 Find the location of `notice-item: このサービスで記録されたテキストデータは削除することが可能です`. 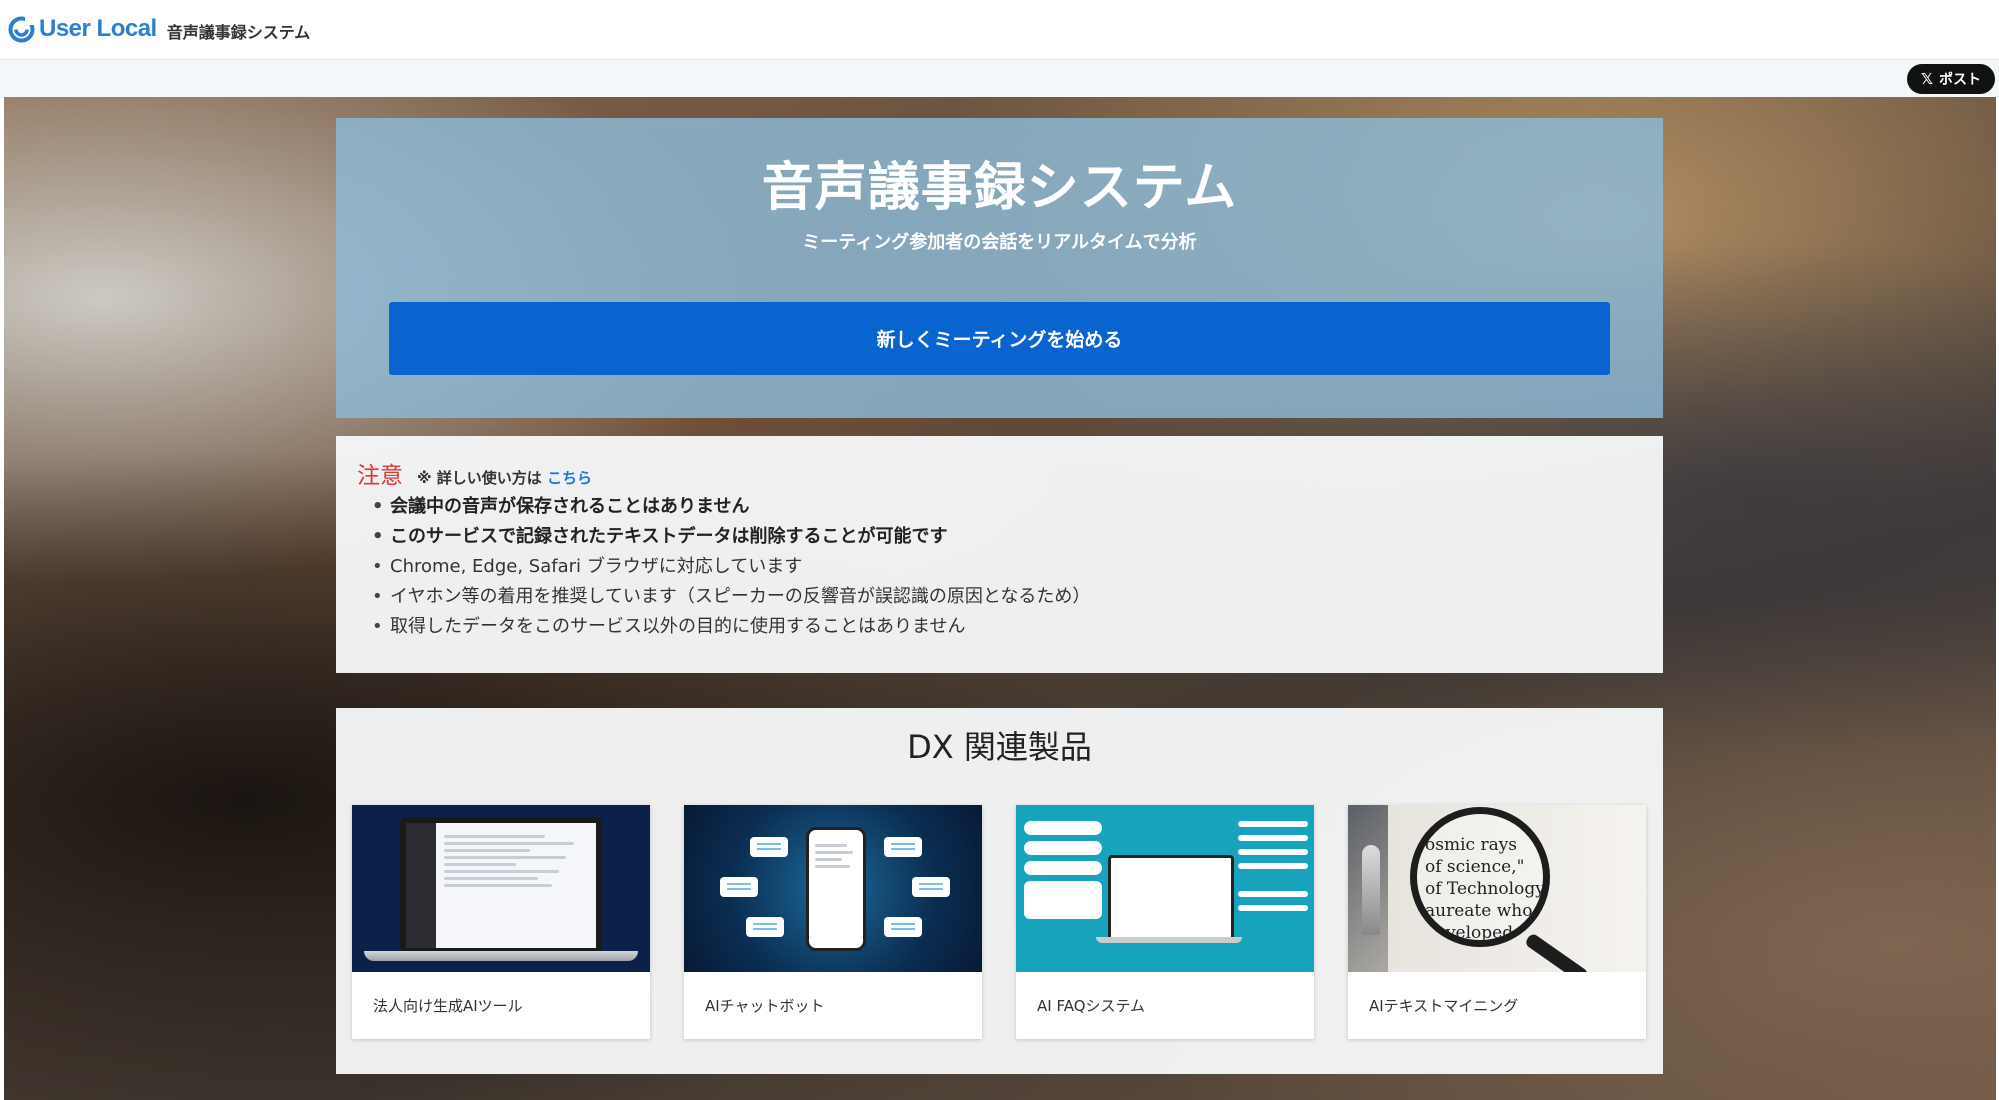

notice-item: このサービスで記録されたテキストデータは削除することが可能です is located at coordinates (730, 537).